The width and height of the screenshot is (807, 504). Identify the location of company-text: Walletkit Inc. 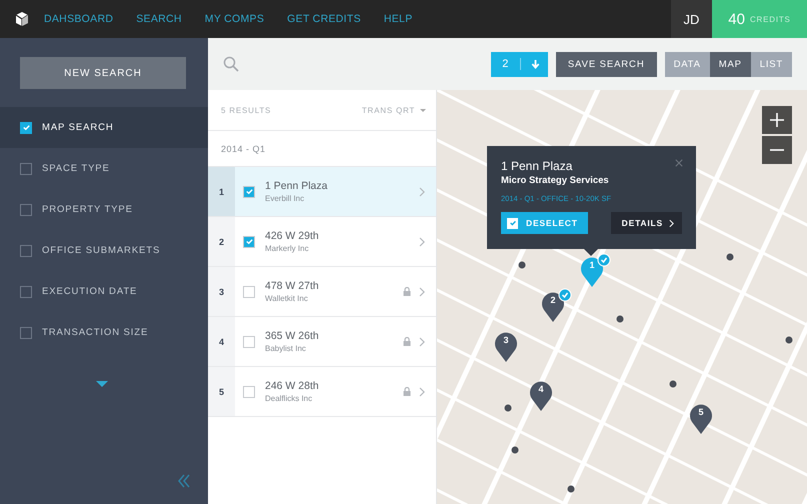
(287, 298).